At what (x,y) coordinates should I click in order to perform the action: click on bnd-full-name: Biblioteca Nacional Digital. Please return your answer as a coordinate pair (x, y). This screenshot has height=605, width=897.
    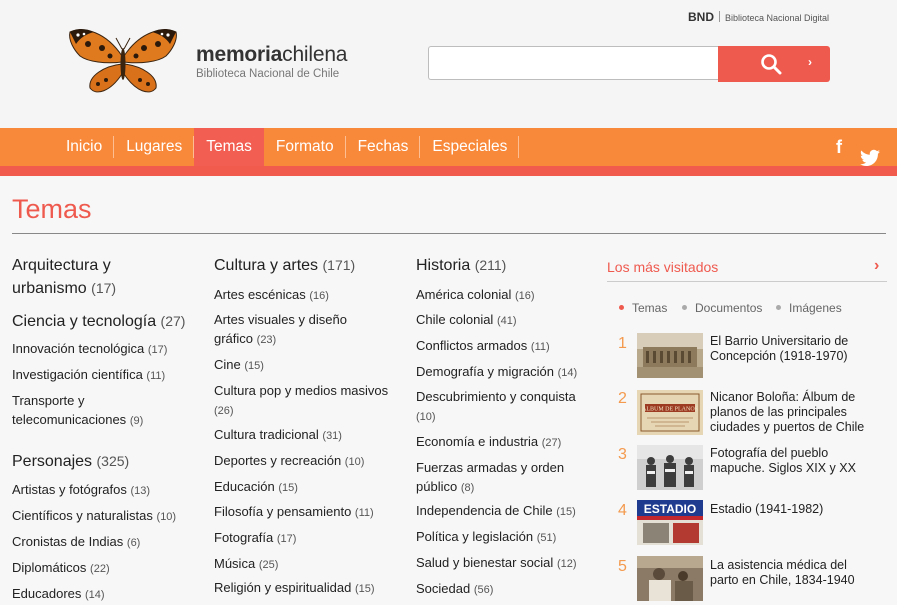
    Looking at the image, I should click on (777, 18).